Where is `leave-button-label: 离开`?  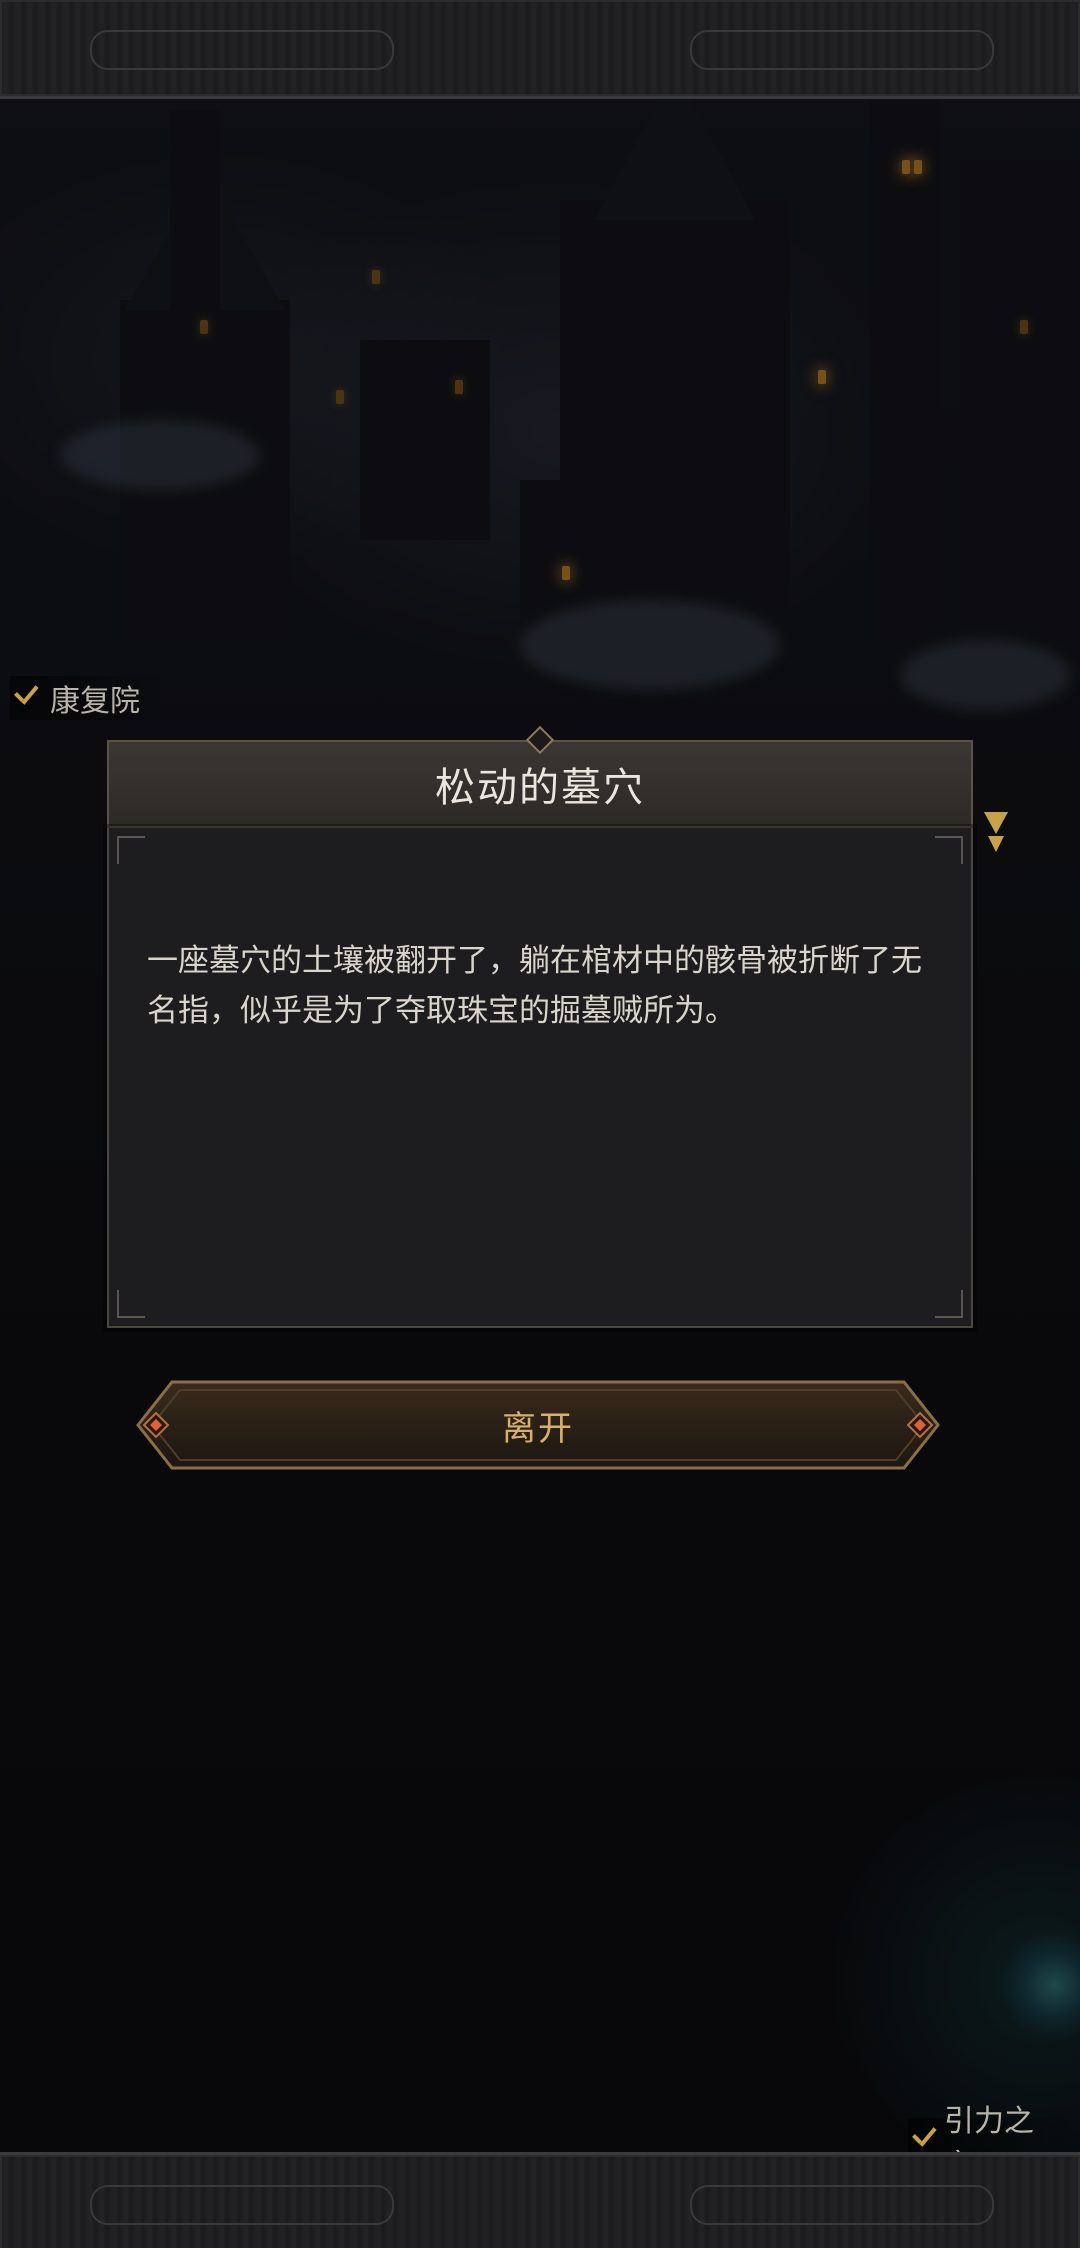
leave-button-label: 离开 is located at coordinates (538, 1428).